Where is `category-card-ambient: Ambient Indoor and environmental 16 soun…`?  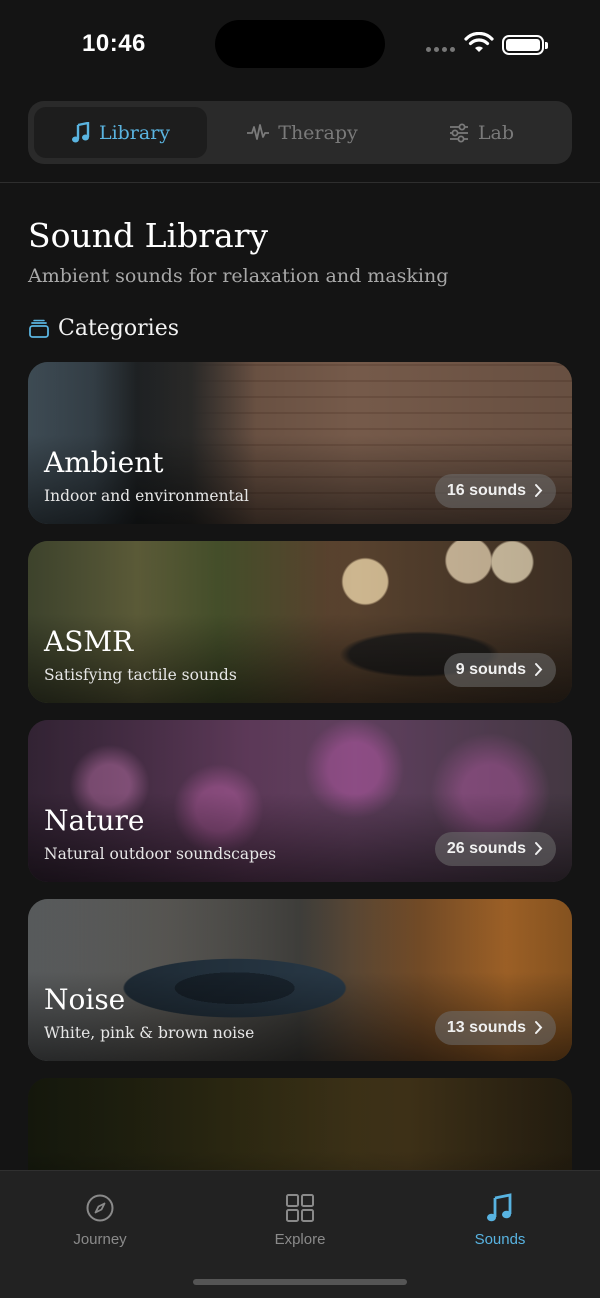
category-card-ambient: Ambient Indoor and environmental 16 soun… is located at coordinates (300, 443).